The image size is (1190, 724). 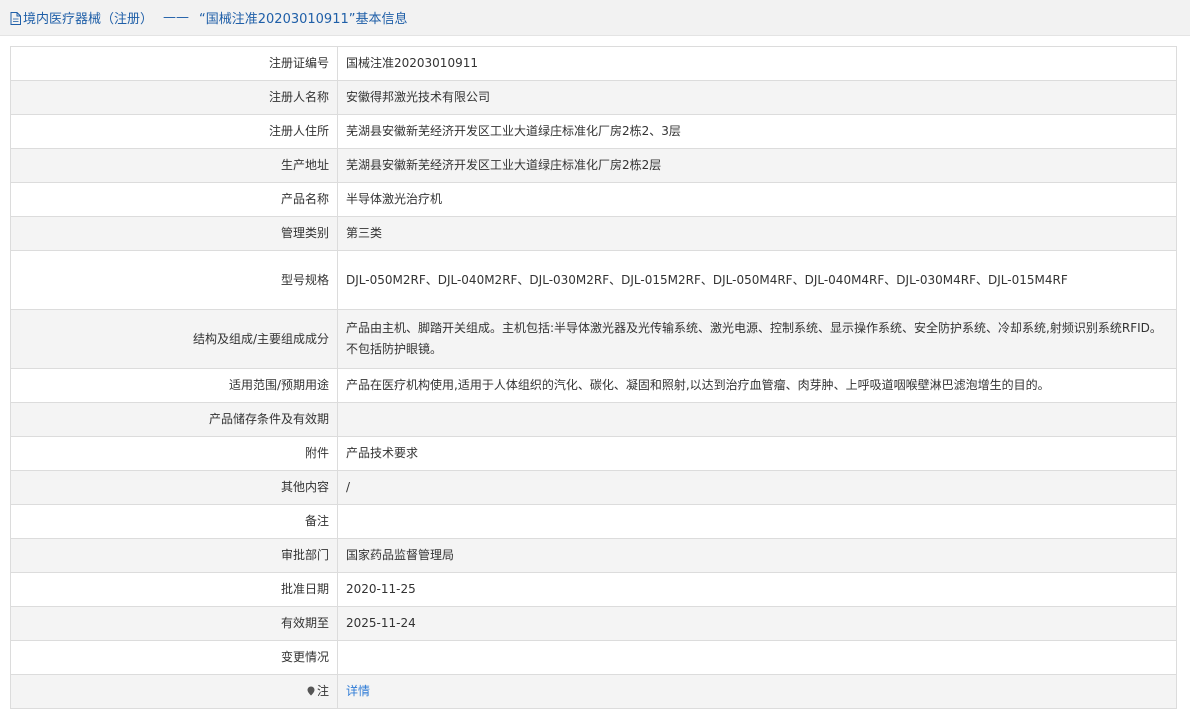 I want to click on table-row: 注册人住所 芜湖县安徽新芜经济开发区工业大道绿庄标准化厂房2栋2、3层, so click(x=593, y=131).